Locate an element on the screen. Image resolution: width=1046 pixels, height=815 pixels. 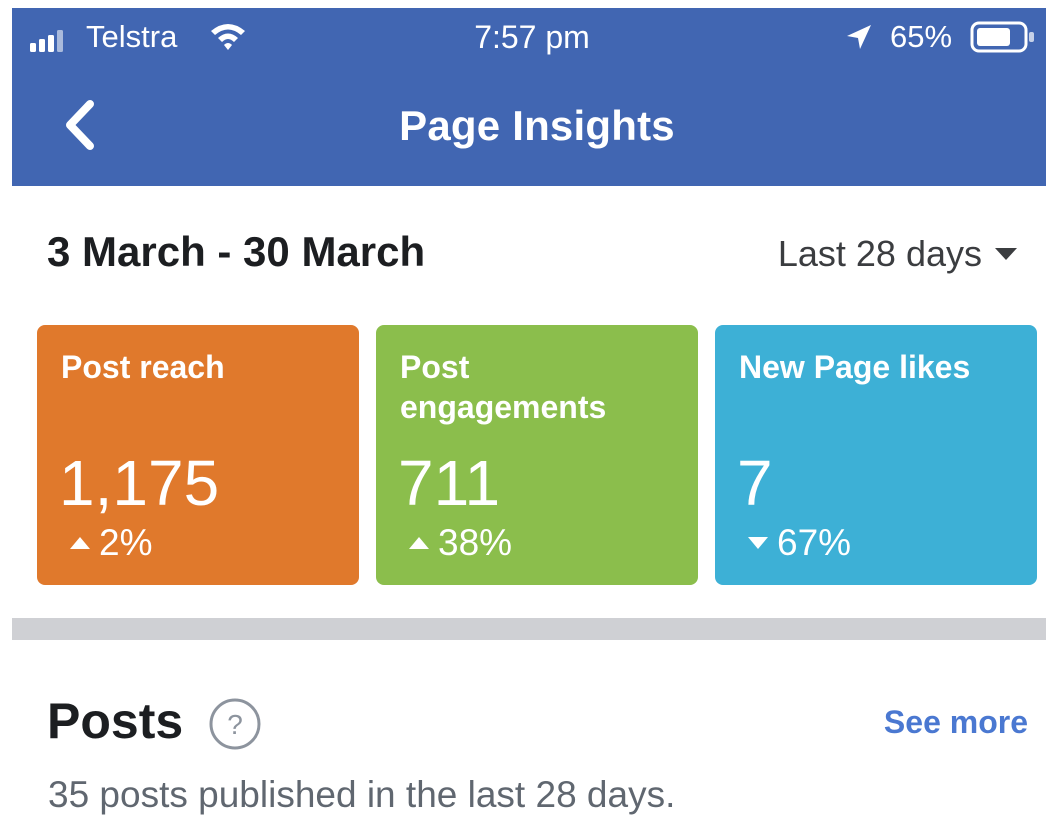
status-bar: Telstra 7:57 pm 65% is located at coordinates (529, 37).